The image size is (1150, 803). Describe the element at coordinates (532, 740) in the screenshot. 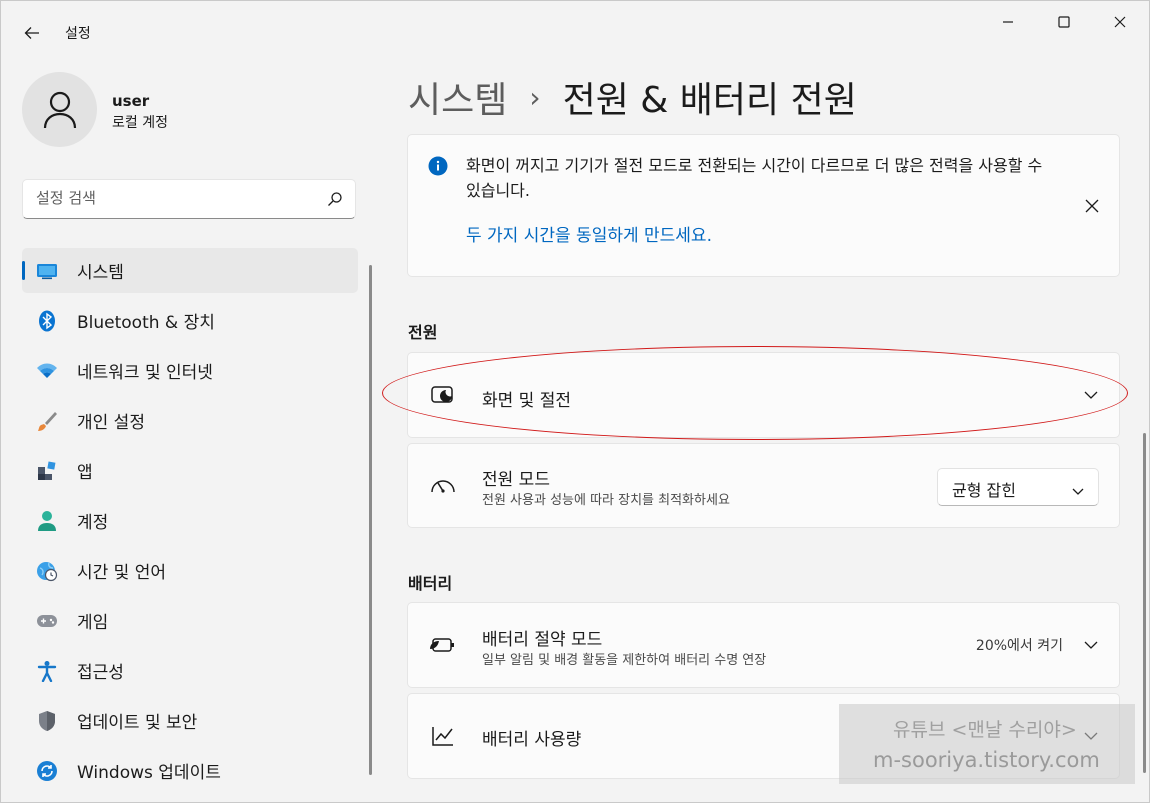

I see `battery-usage-title: 배터리 사용량` at that location.